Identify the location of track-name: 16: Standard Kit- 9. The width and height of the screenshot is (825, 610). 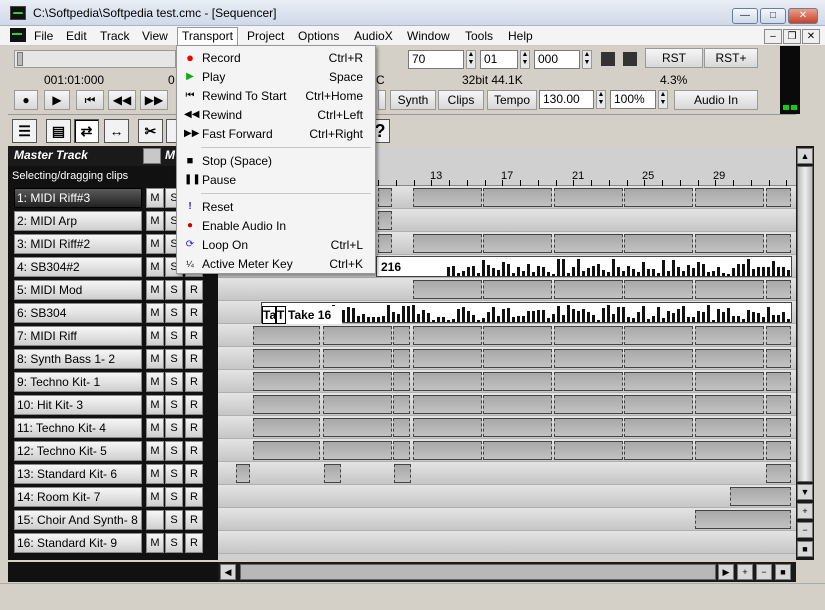
(78, 543).